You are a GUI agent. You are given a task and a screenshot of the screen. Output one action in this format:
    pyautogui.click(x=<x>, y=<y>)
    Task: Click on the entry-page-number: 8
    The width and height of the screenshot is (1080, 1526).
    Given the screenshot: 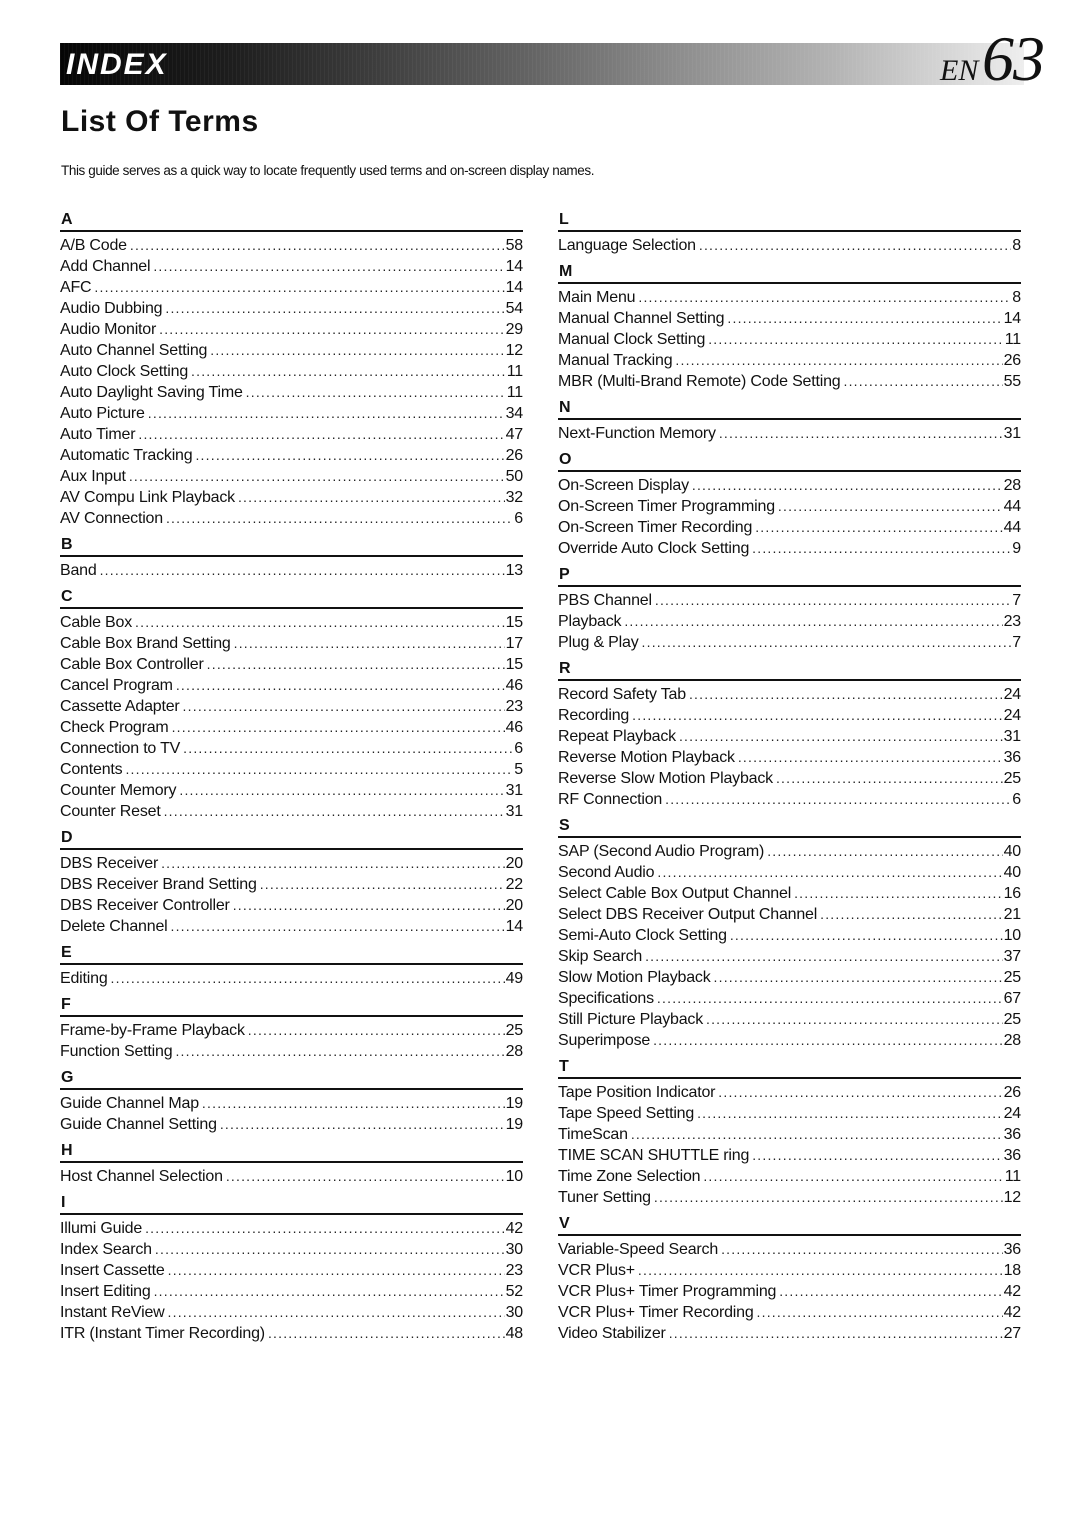 What is the action you would take?
    pyautogui.click(x=1016, y=245)
    